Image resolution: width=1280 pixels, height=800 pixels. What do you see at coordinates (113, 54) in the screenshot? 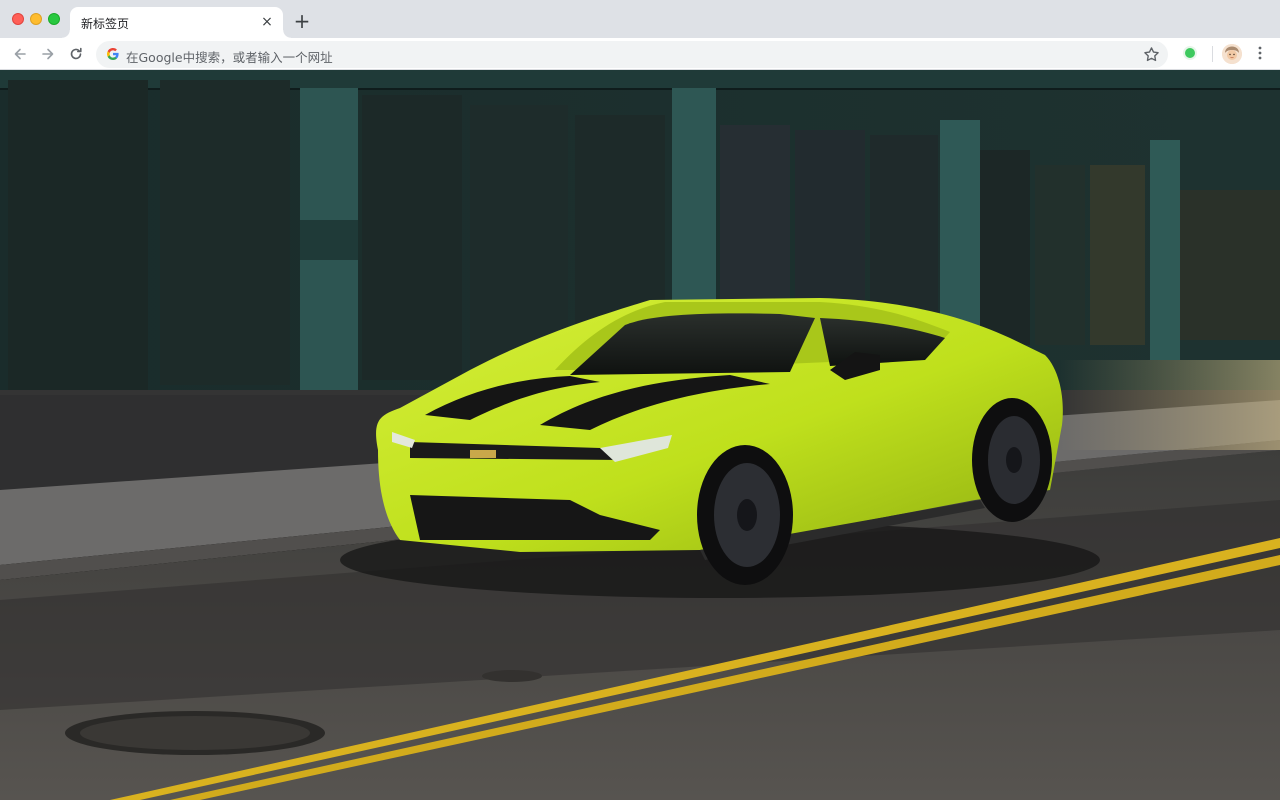
I see `google-g-icon` at bounding box center [113, 54].